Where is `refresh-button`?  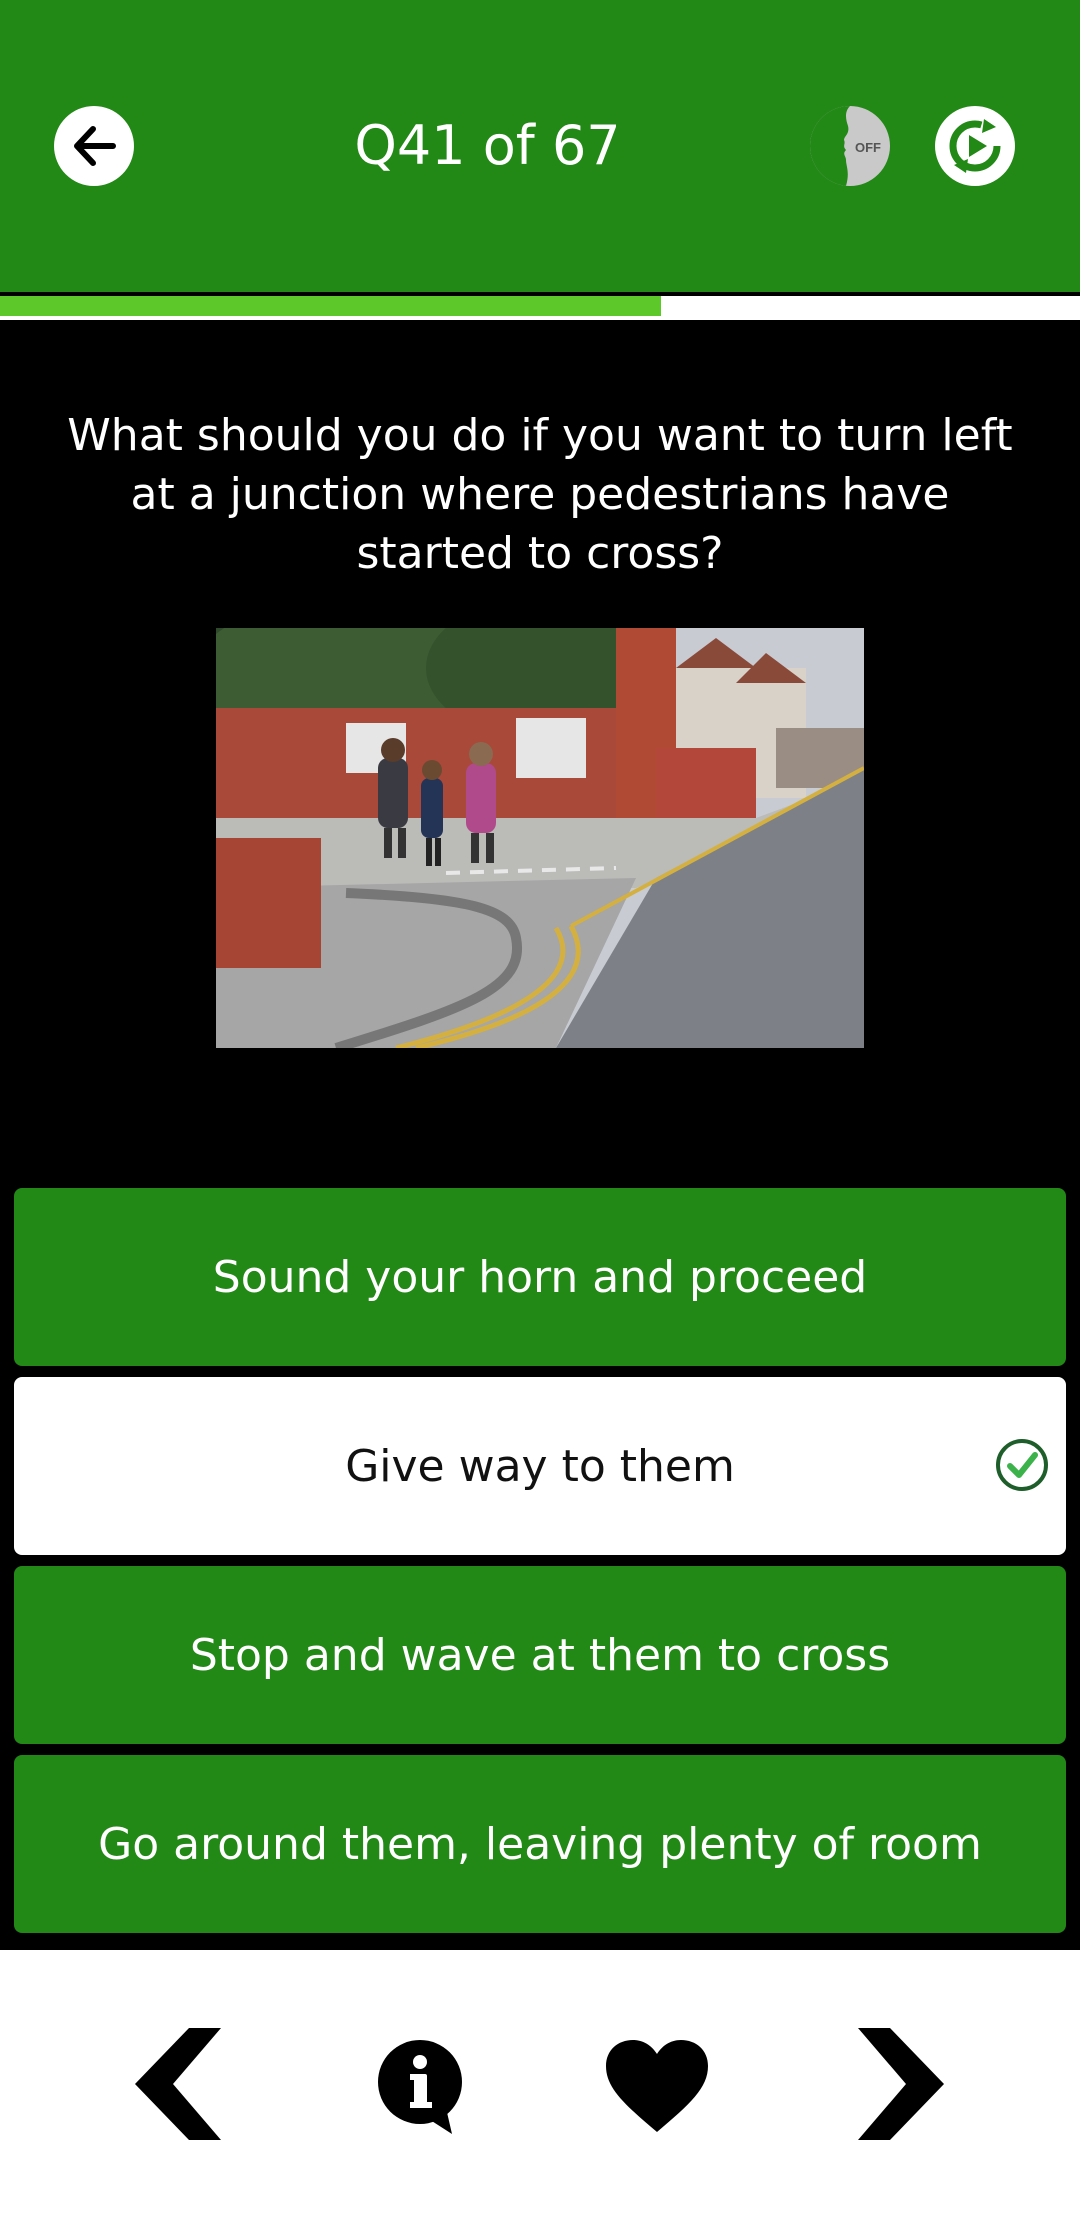 refresh-button is located at coordinates (975, 146).